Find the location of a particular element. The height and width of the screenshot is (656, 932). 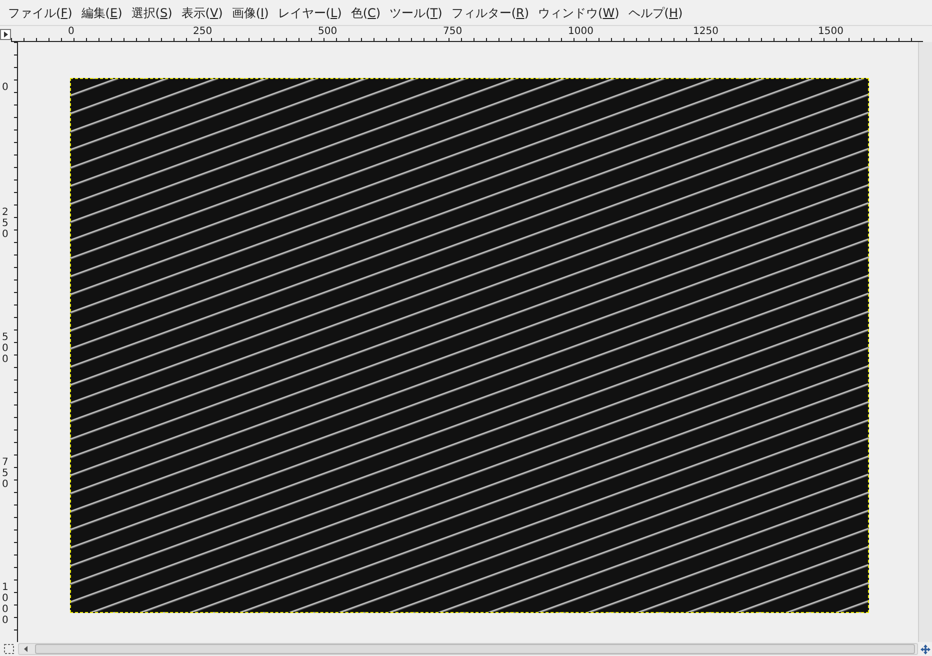

ruler-label: 1500 is located at coordinates (831, 31).